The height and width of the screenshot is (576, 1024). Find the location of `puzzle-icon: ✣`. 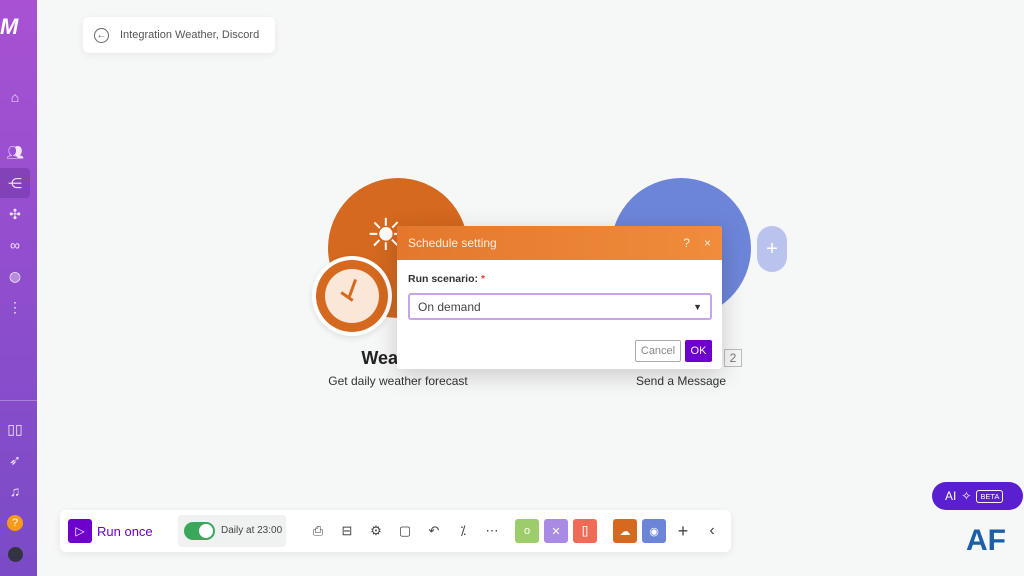

puzzle-icon: ✣ is located at coordinates (15, 214).